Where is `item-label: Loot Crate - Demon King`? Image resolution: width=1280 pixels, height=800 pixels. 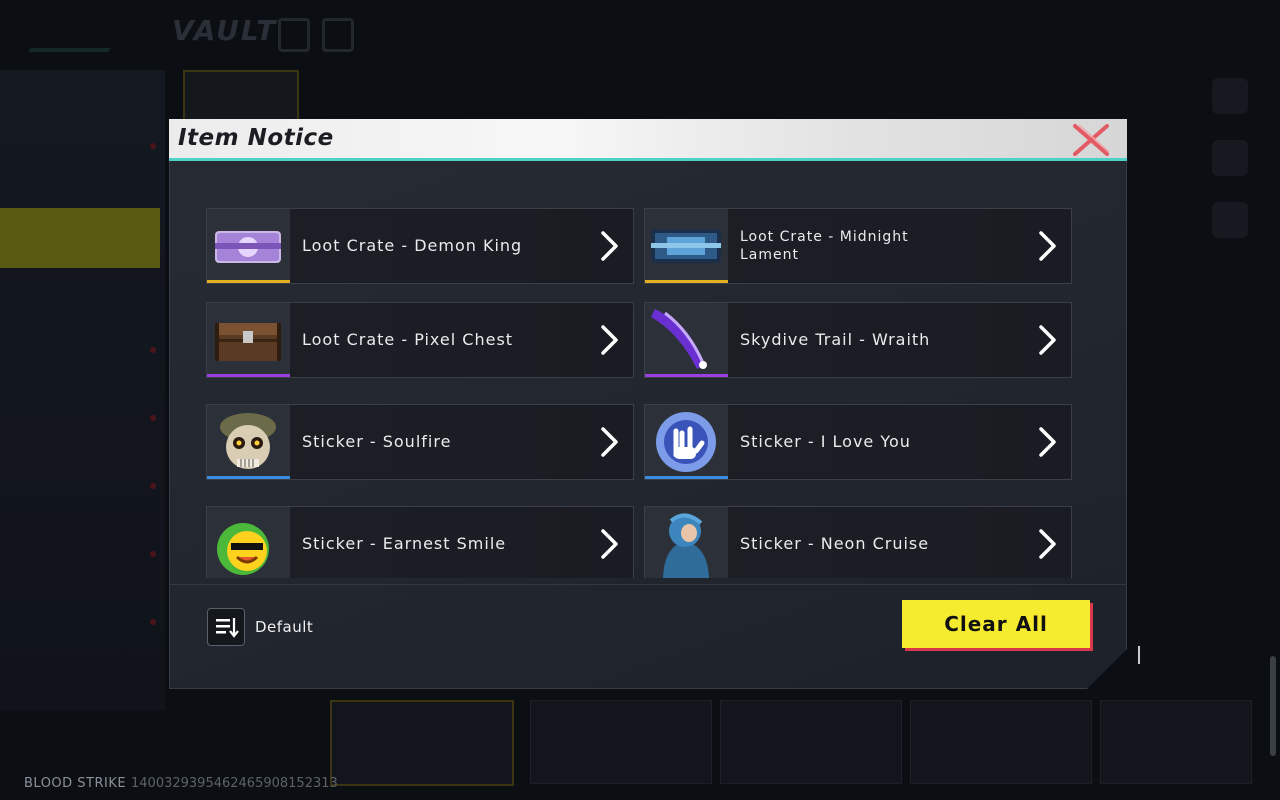 item-label: Loot Crate - Demon King is located at coordinates (412, 245).